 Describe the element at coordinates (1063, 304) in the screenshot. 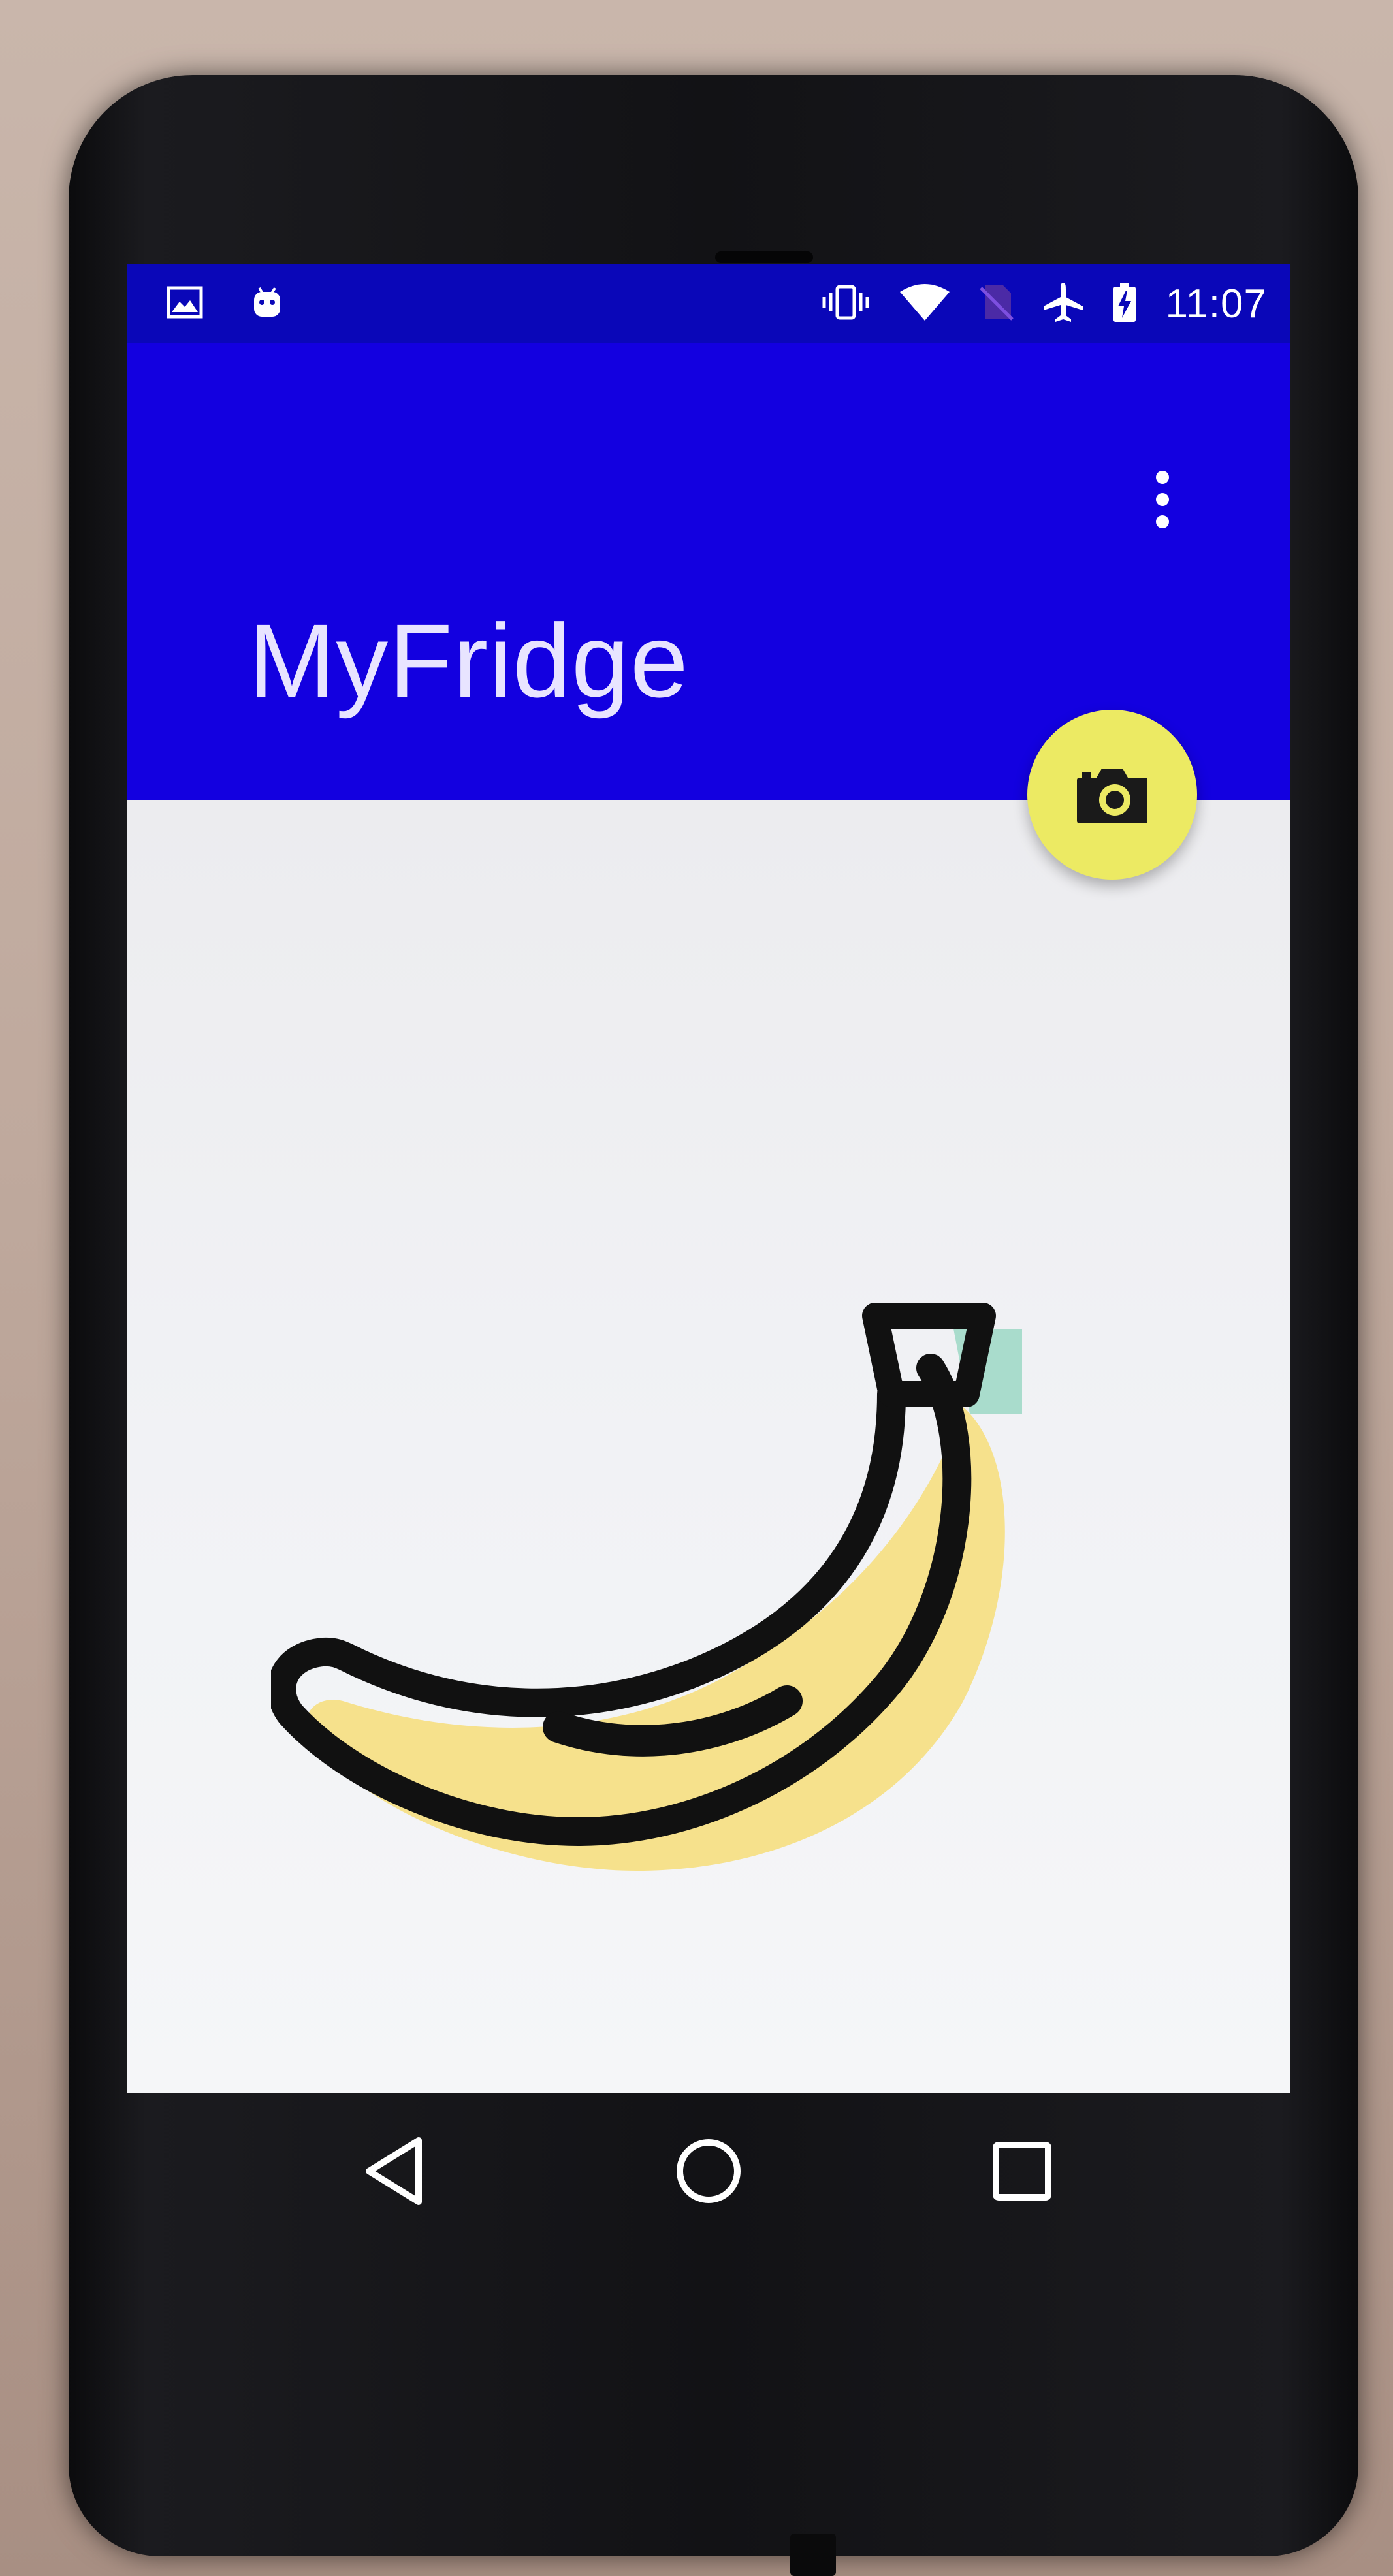

I see `airplane-mode-icon` at that location.